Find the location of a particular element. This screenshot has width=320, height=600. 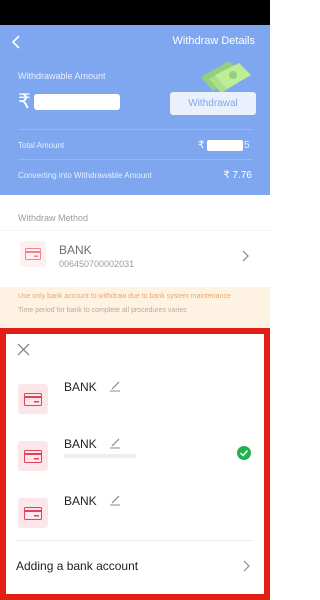

sheet-divider is located at coordinates (135, 540).